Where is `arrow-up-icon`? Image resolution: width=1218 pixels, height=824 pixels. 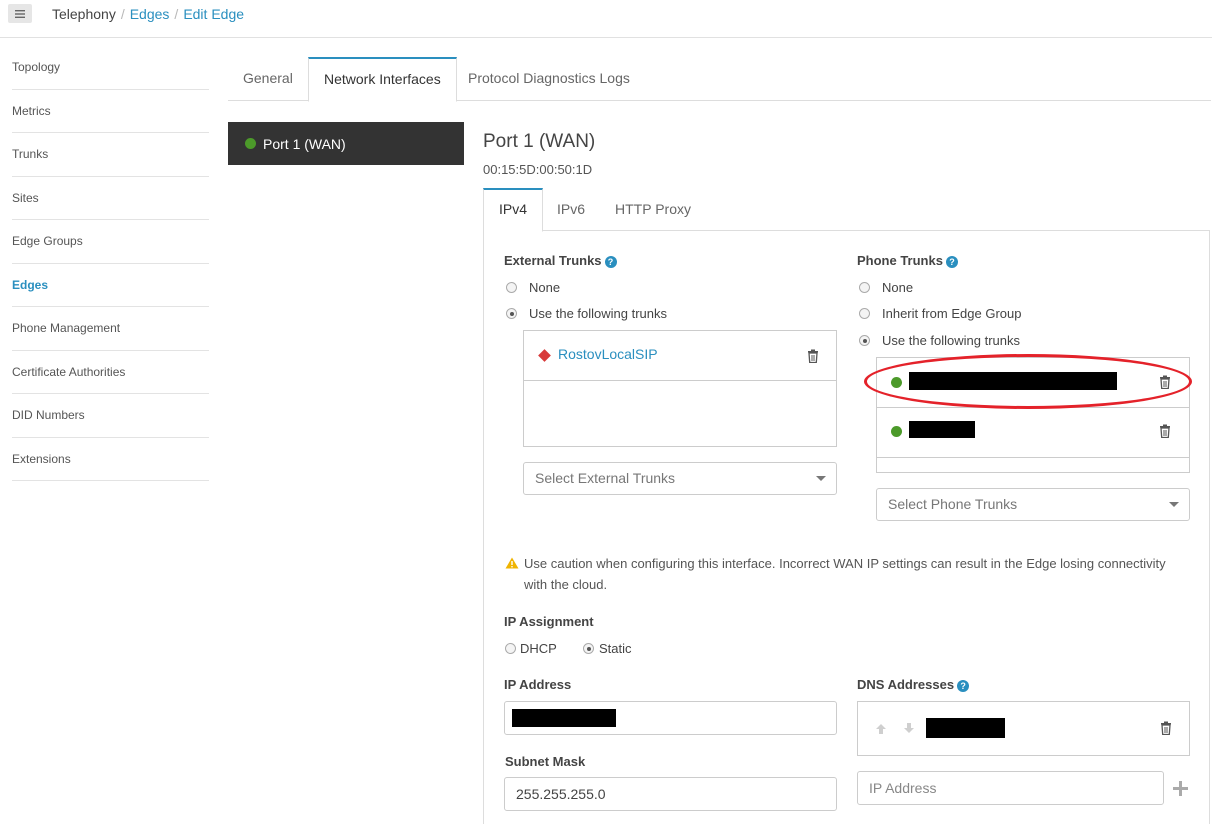 arrow-up-icon is located at coordinates (881, 729).